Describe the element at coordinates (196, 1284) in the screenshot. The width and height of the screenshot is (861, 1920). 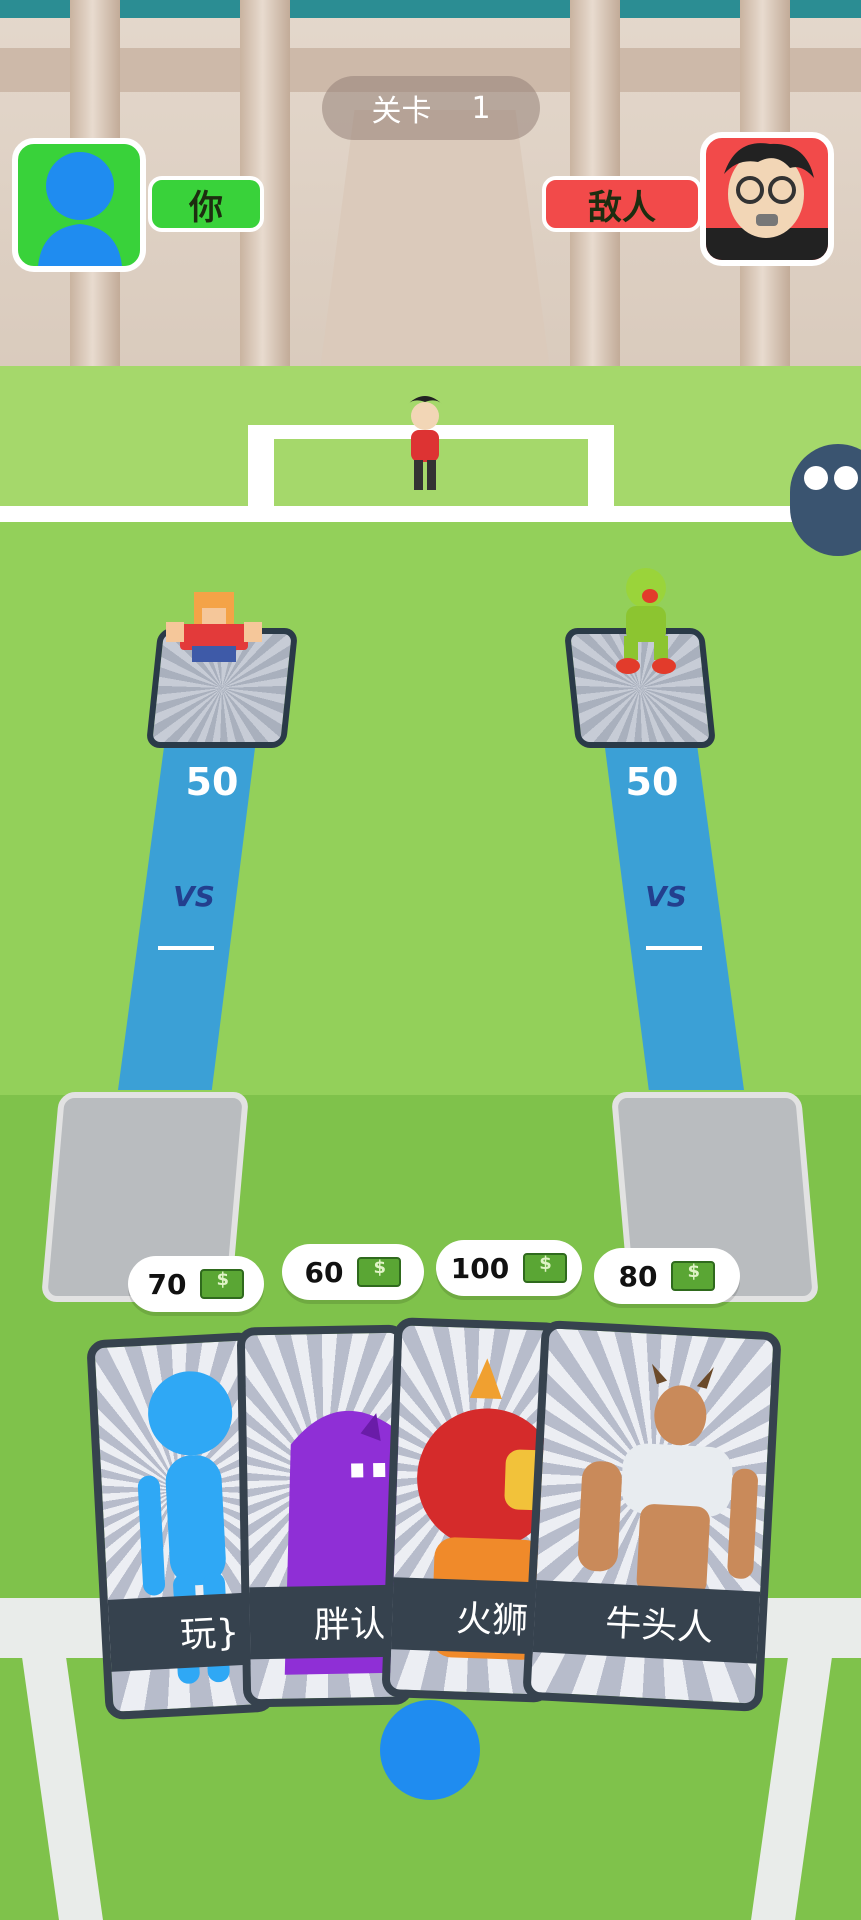
I see `price-tag: 70` at that location.